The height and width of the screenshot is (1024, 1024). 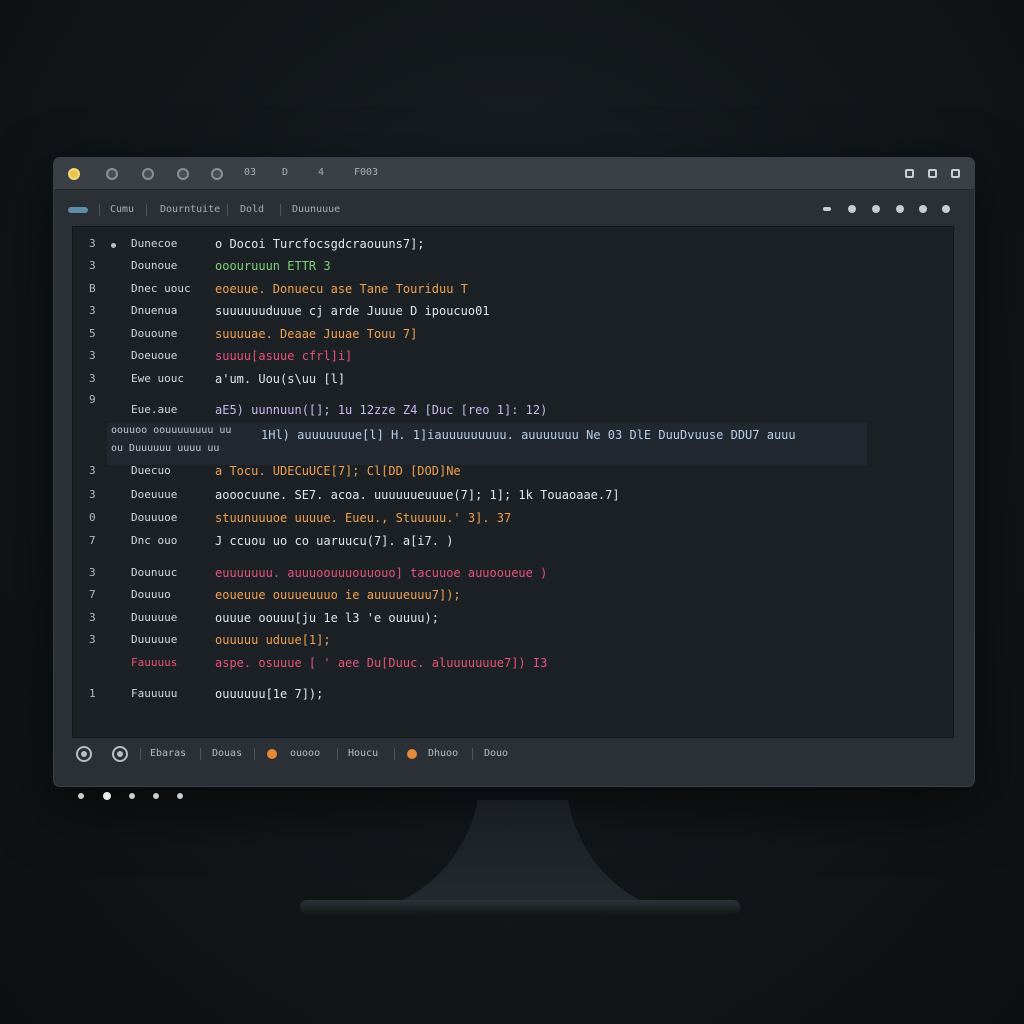 I want to click on code-expression: eoeuue. Donuecu ase Tane Touriduu T, so click(x=341, y=289).